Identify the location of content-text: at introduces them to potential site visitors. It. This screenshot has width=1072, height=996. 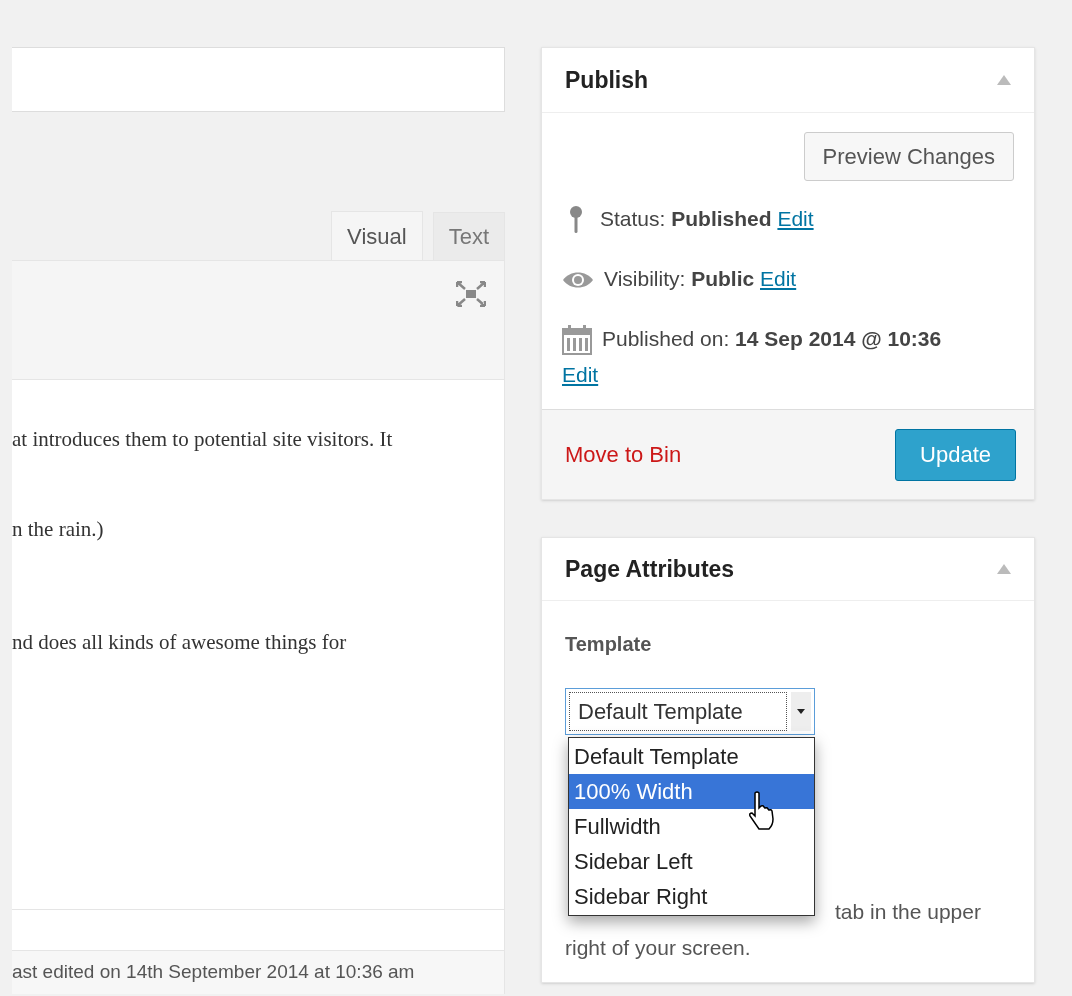
(203, 439).